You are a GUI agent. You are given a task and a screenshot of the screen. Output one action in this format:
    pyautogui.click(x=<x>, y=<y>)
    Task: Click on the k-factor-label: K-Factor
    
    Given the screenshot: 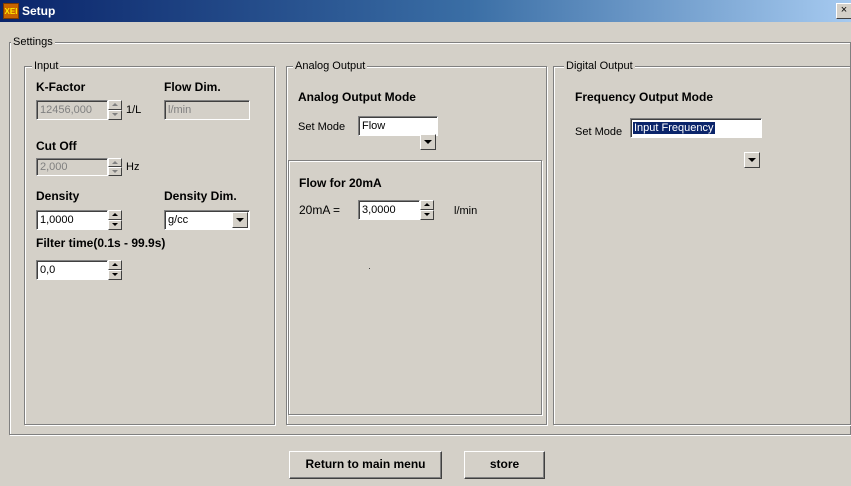 What is the action you would take?
    pyautogui.click(x=61, y=87)
    